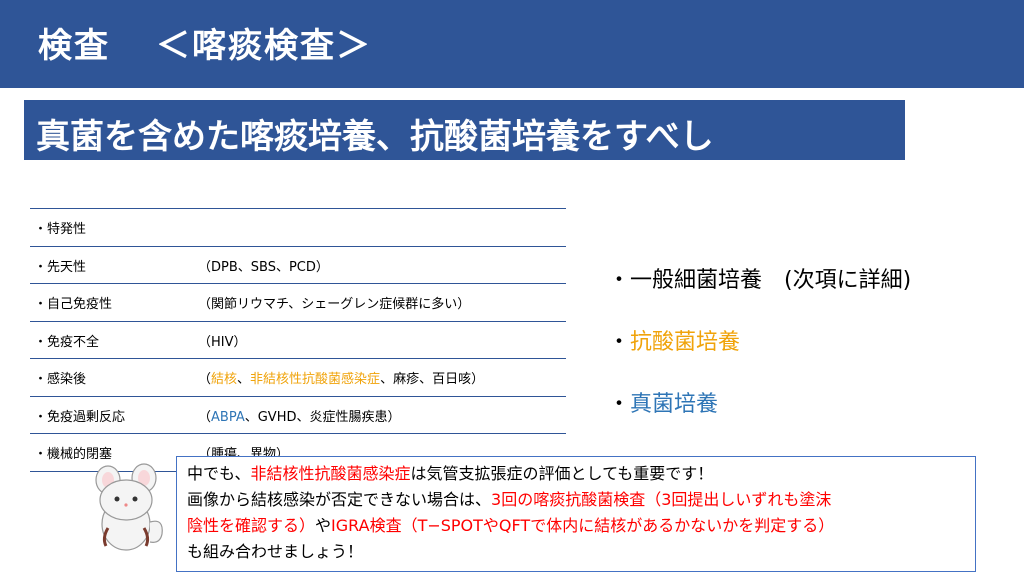  What do you see at coordinates (228, 417) in the screenshot?
I see `highlight-abpa: ABPA` at bounding box center [228, 417].